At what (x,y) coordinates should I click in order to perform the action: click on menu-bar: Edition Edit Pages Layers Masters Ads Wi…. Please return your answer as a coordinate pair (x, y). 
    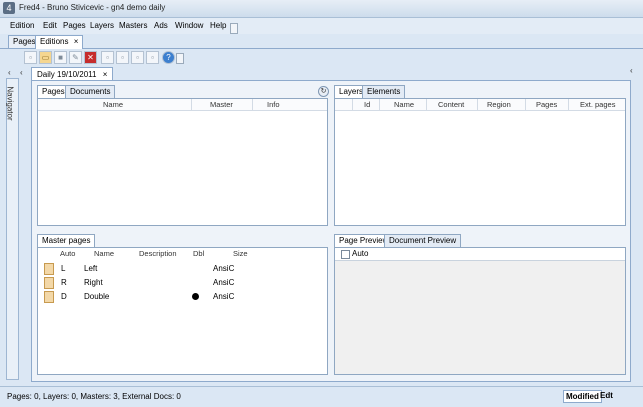
    Looking at the image, I should click on (321, 26).